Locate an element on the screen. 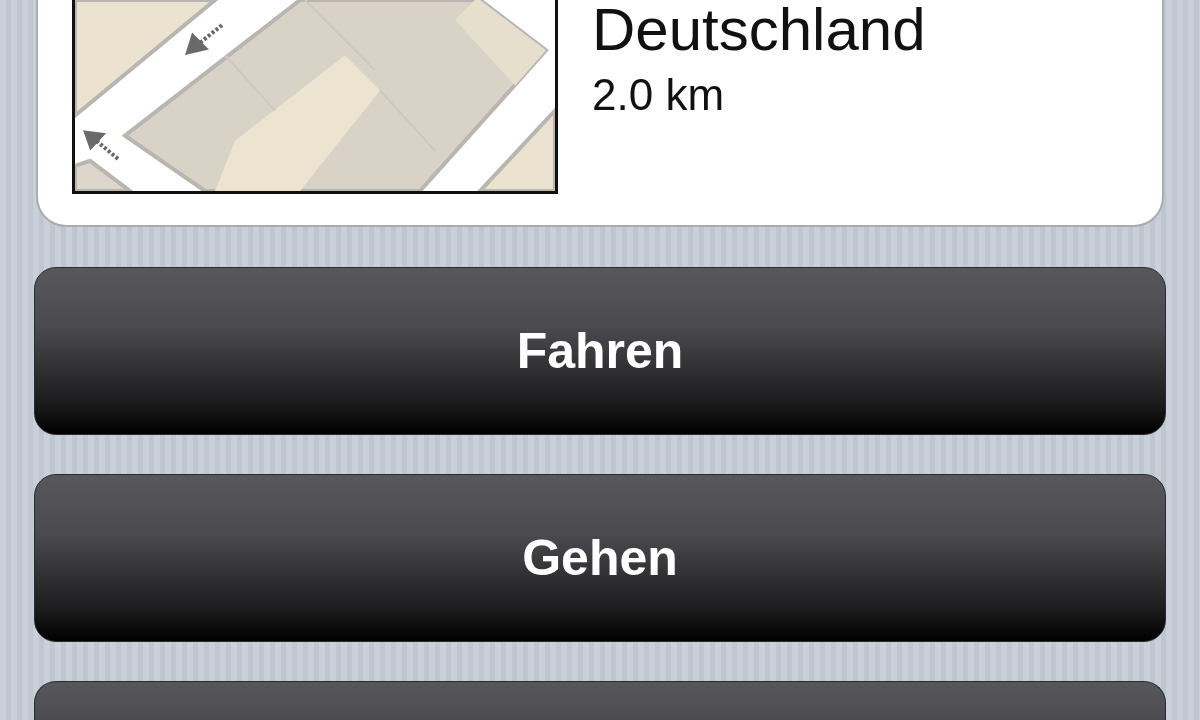  address-text: Deutschland is located at coordinates (759, 30).